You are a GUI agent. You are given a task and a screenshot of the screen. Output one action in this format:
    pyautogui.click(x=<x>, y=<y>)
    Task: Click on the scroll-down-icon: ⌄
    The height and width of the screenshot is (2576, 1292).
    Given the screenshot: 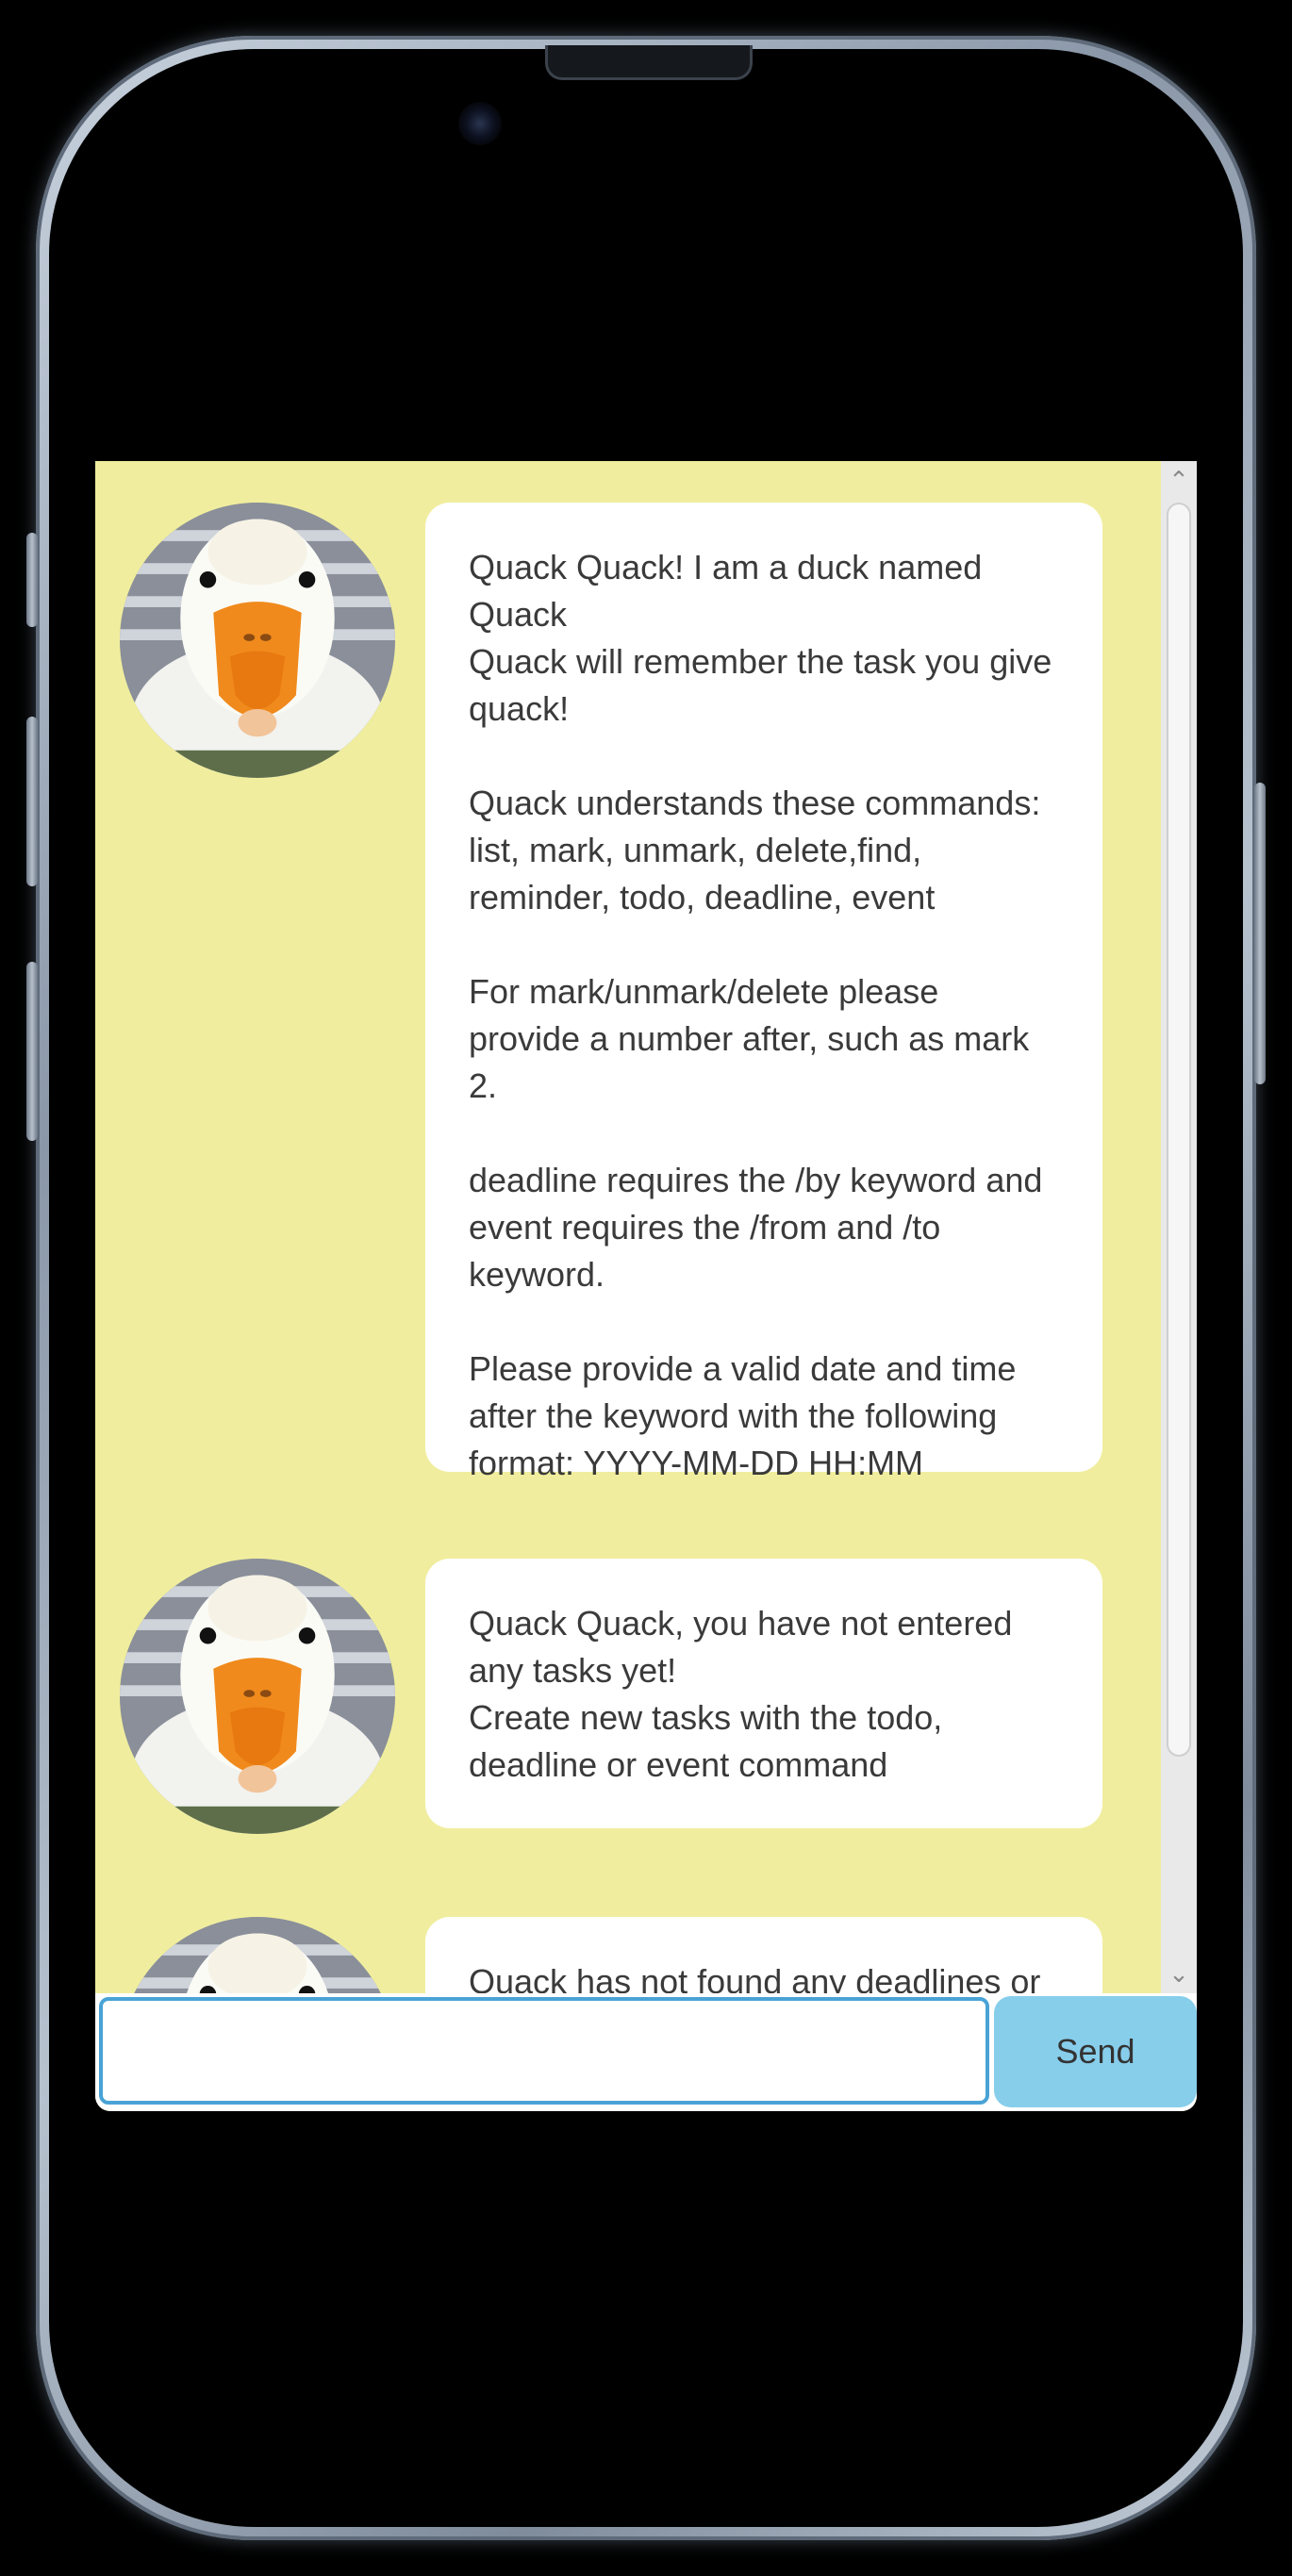 What is the action you would take?
    pyautogui.click(x=1179, y=1974)
    